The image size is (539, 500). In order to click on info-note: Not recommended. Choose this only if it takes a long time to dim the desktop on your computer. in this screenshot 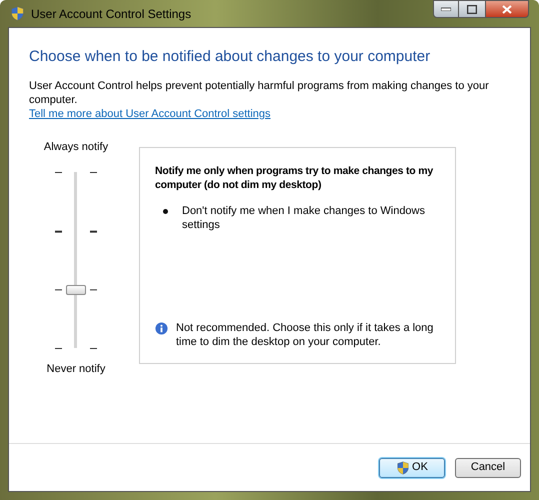, I will do `click(305, 334)`.